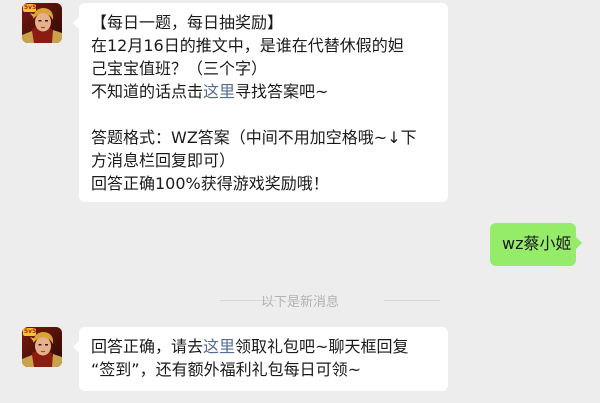 This screenshot has height=403, width=600. I want to click on new-messages-divider: 以下是新消息, so click(300, 300).